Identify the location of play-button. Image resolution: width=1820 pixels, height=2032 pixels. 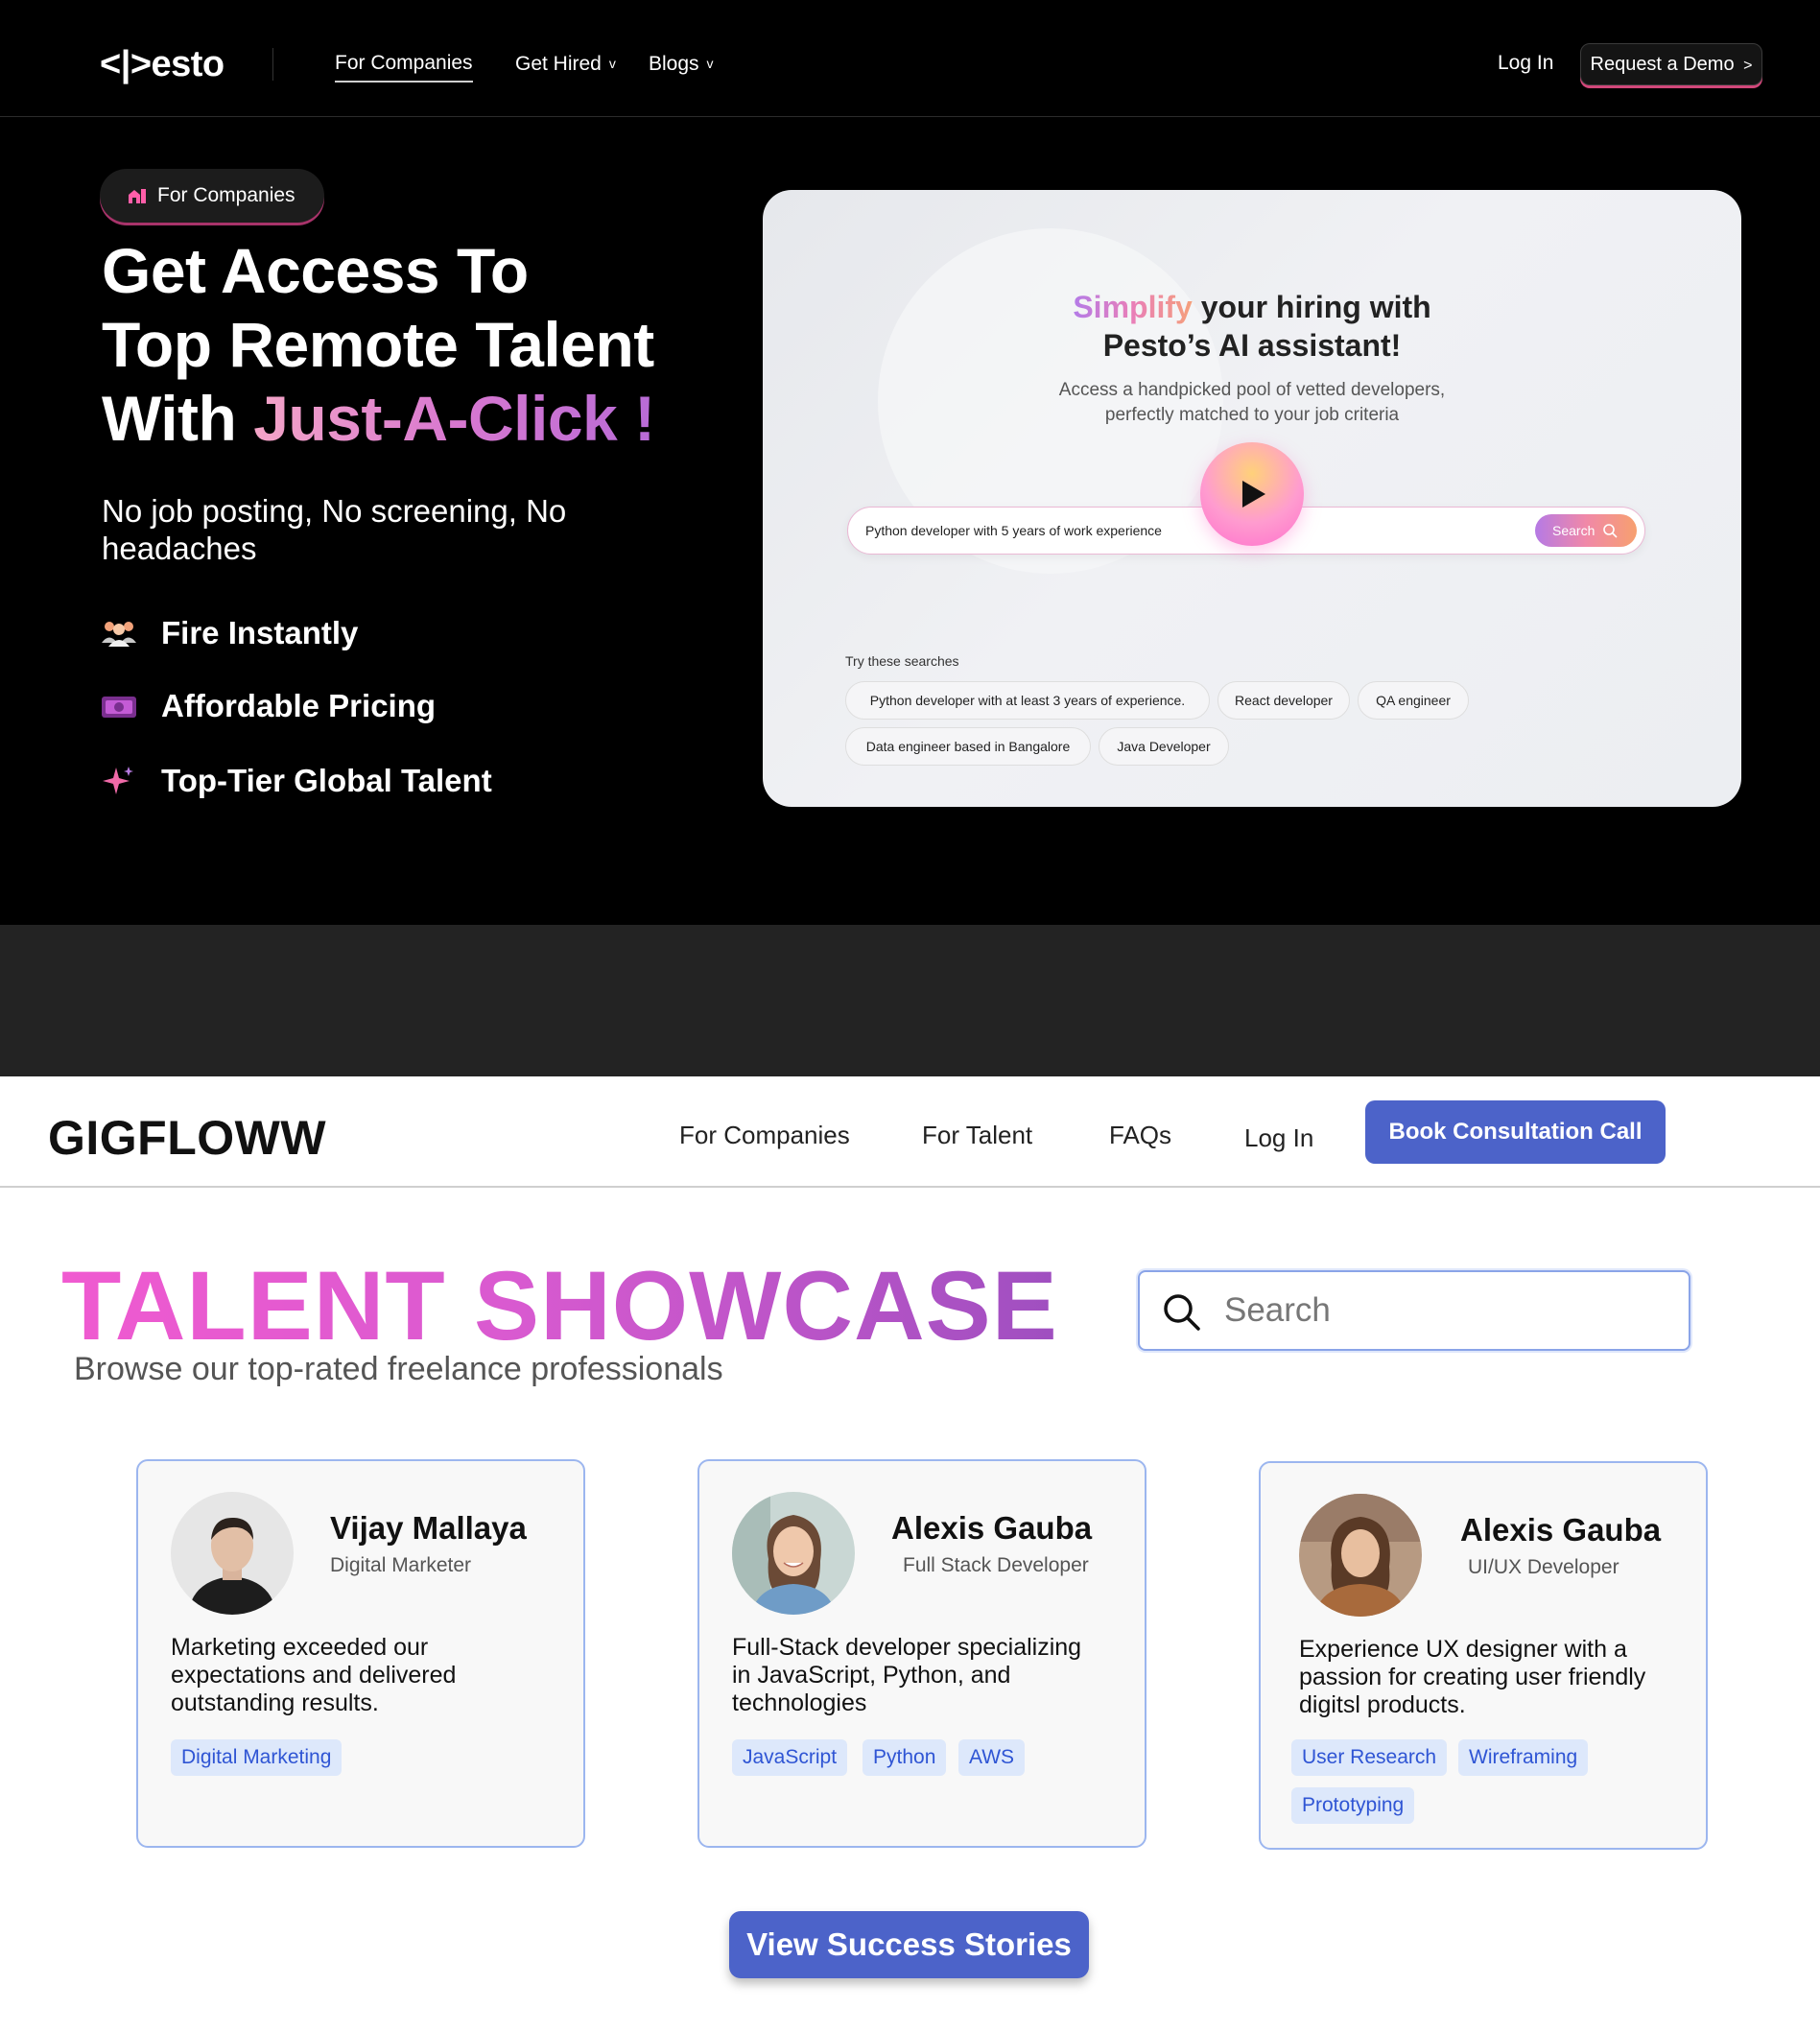
(1252, 494).